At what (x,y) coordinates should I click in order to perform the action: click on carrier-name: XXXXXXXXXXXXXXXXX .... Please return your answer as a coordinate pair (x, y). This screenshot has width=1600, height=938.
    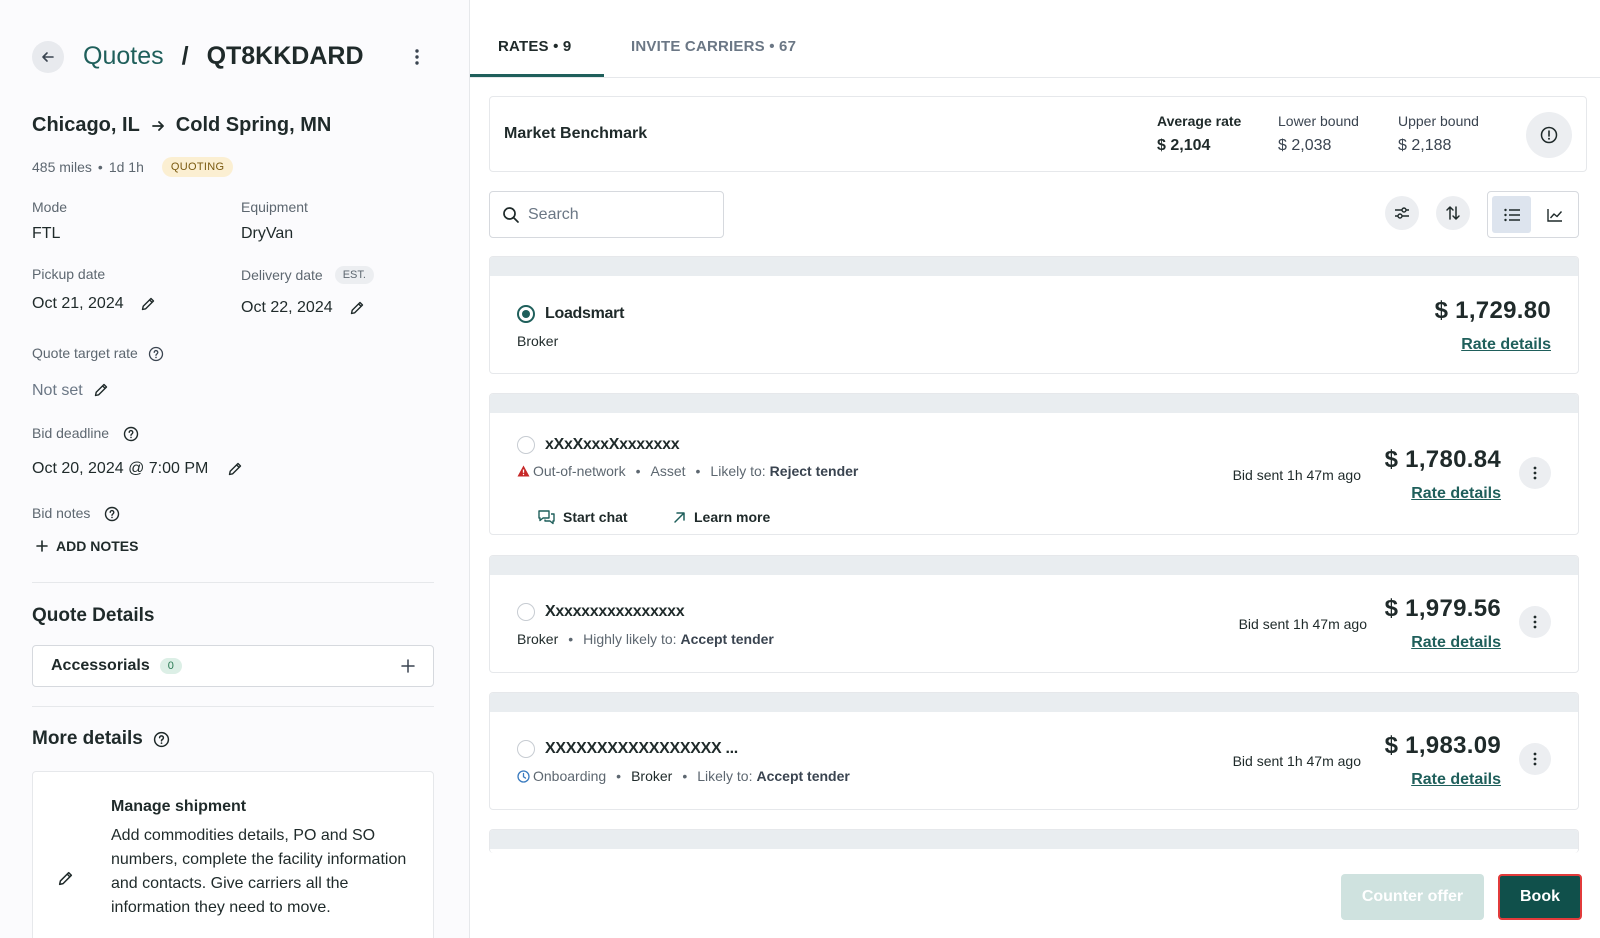
    Looking at the image, I should click on (641, 748).